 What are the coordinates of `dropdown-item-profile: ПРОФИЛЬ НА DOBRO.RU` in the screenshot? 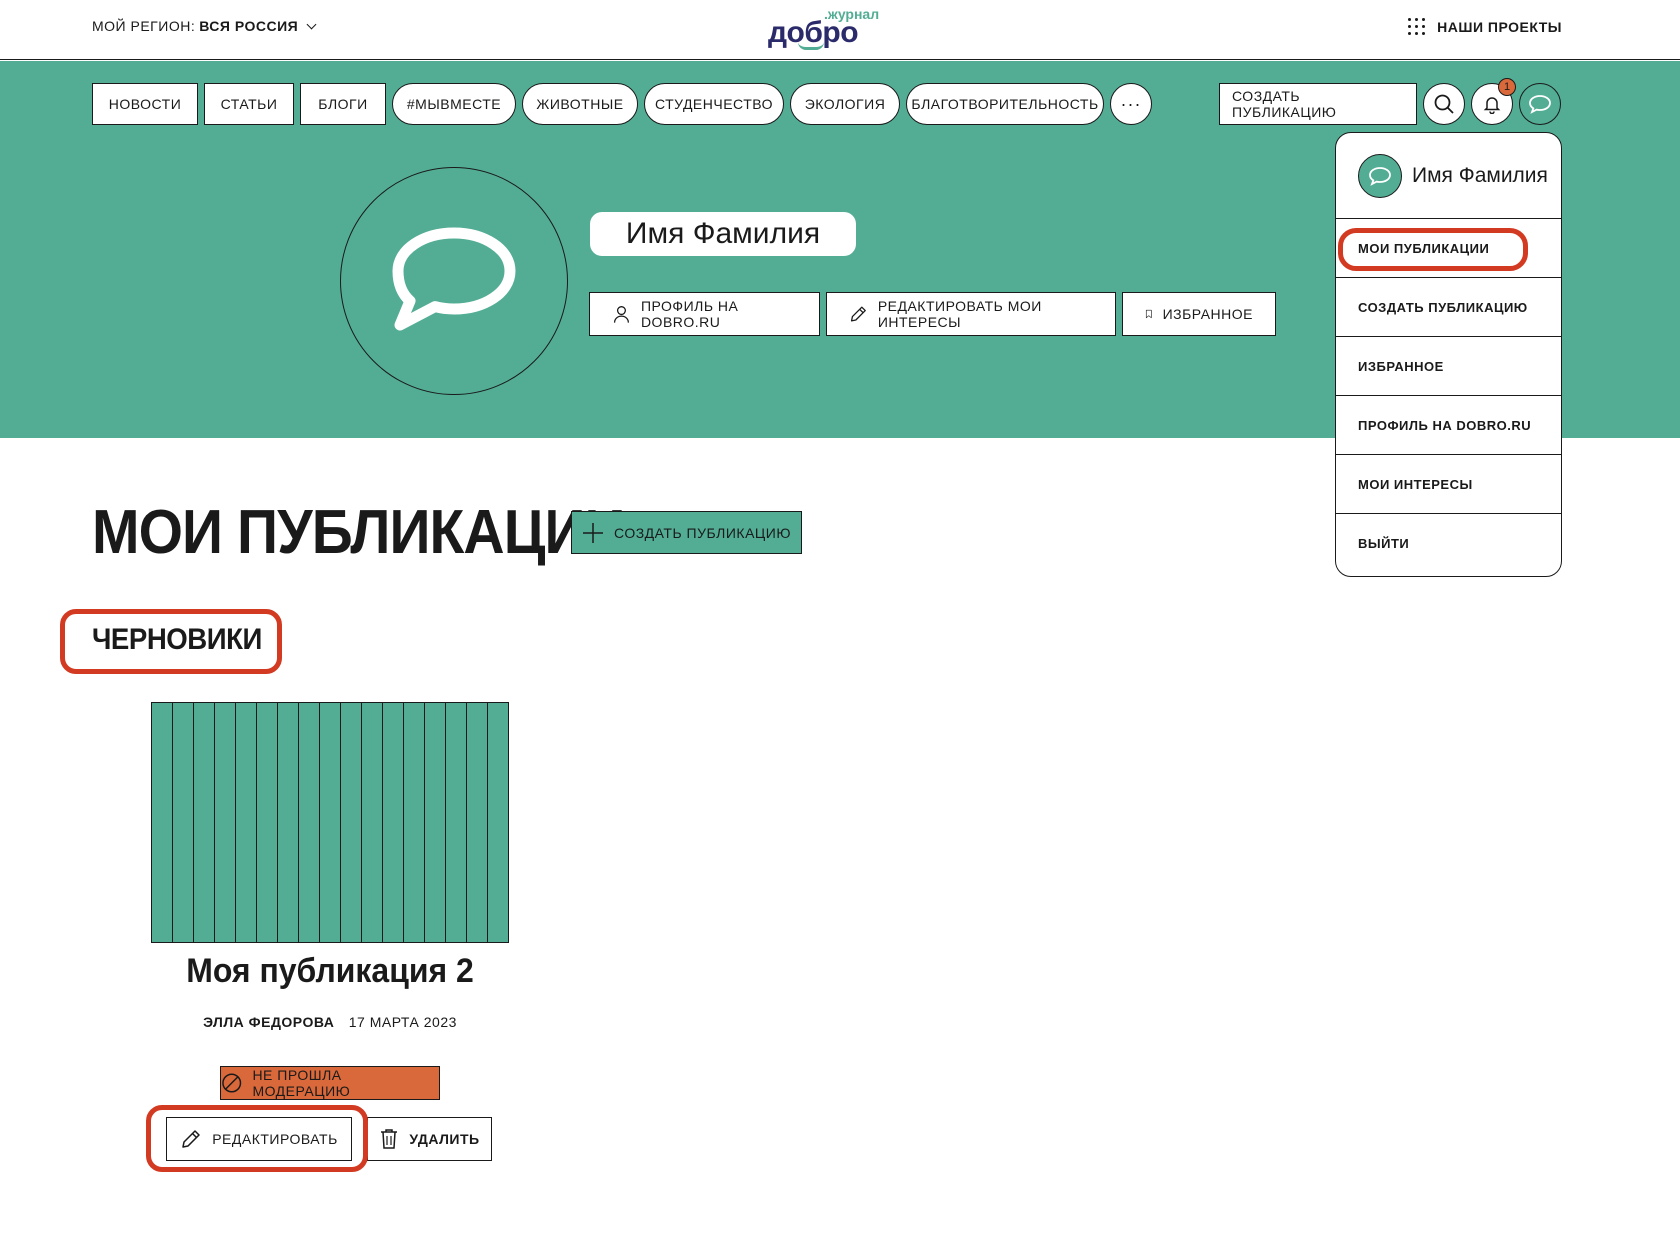 It's located at (1448, 425).